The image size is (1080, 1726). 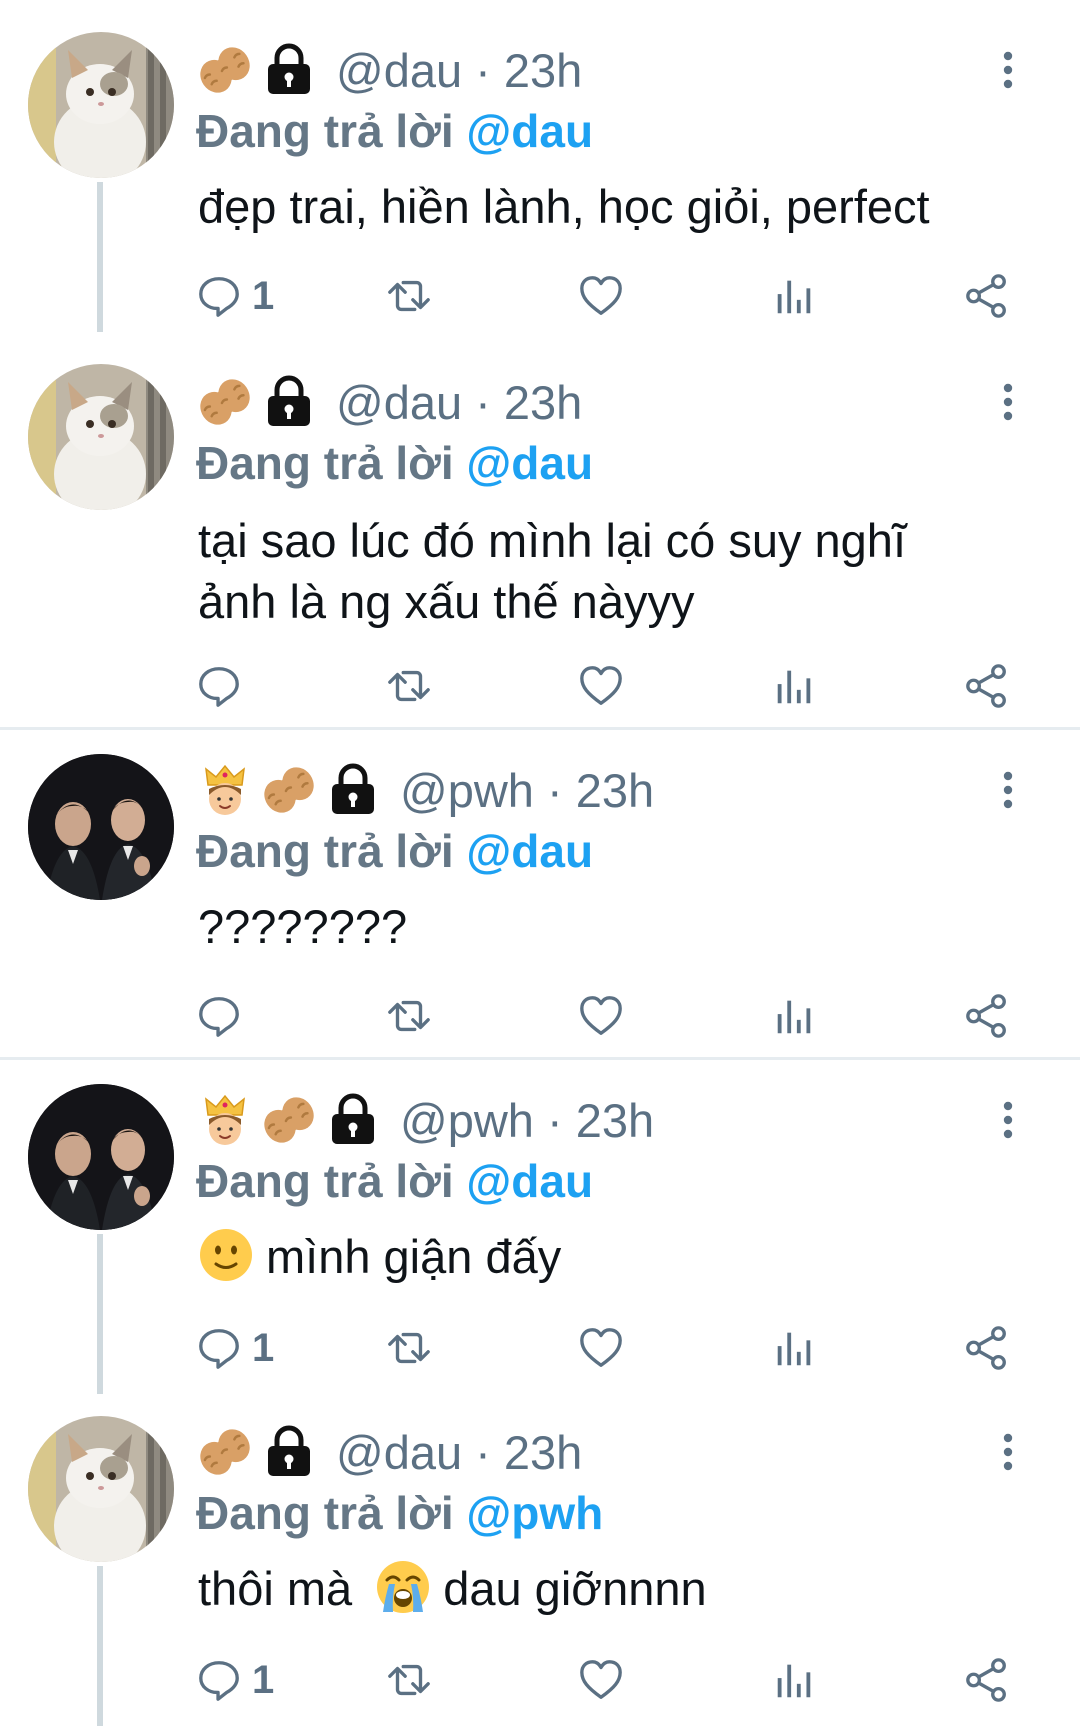 I want to click on tweet-text-before: thôi mà, so click(x=275, y=1588).